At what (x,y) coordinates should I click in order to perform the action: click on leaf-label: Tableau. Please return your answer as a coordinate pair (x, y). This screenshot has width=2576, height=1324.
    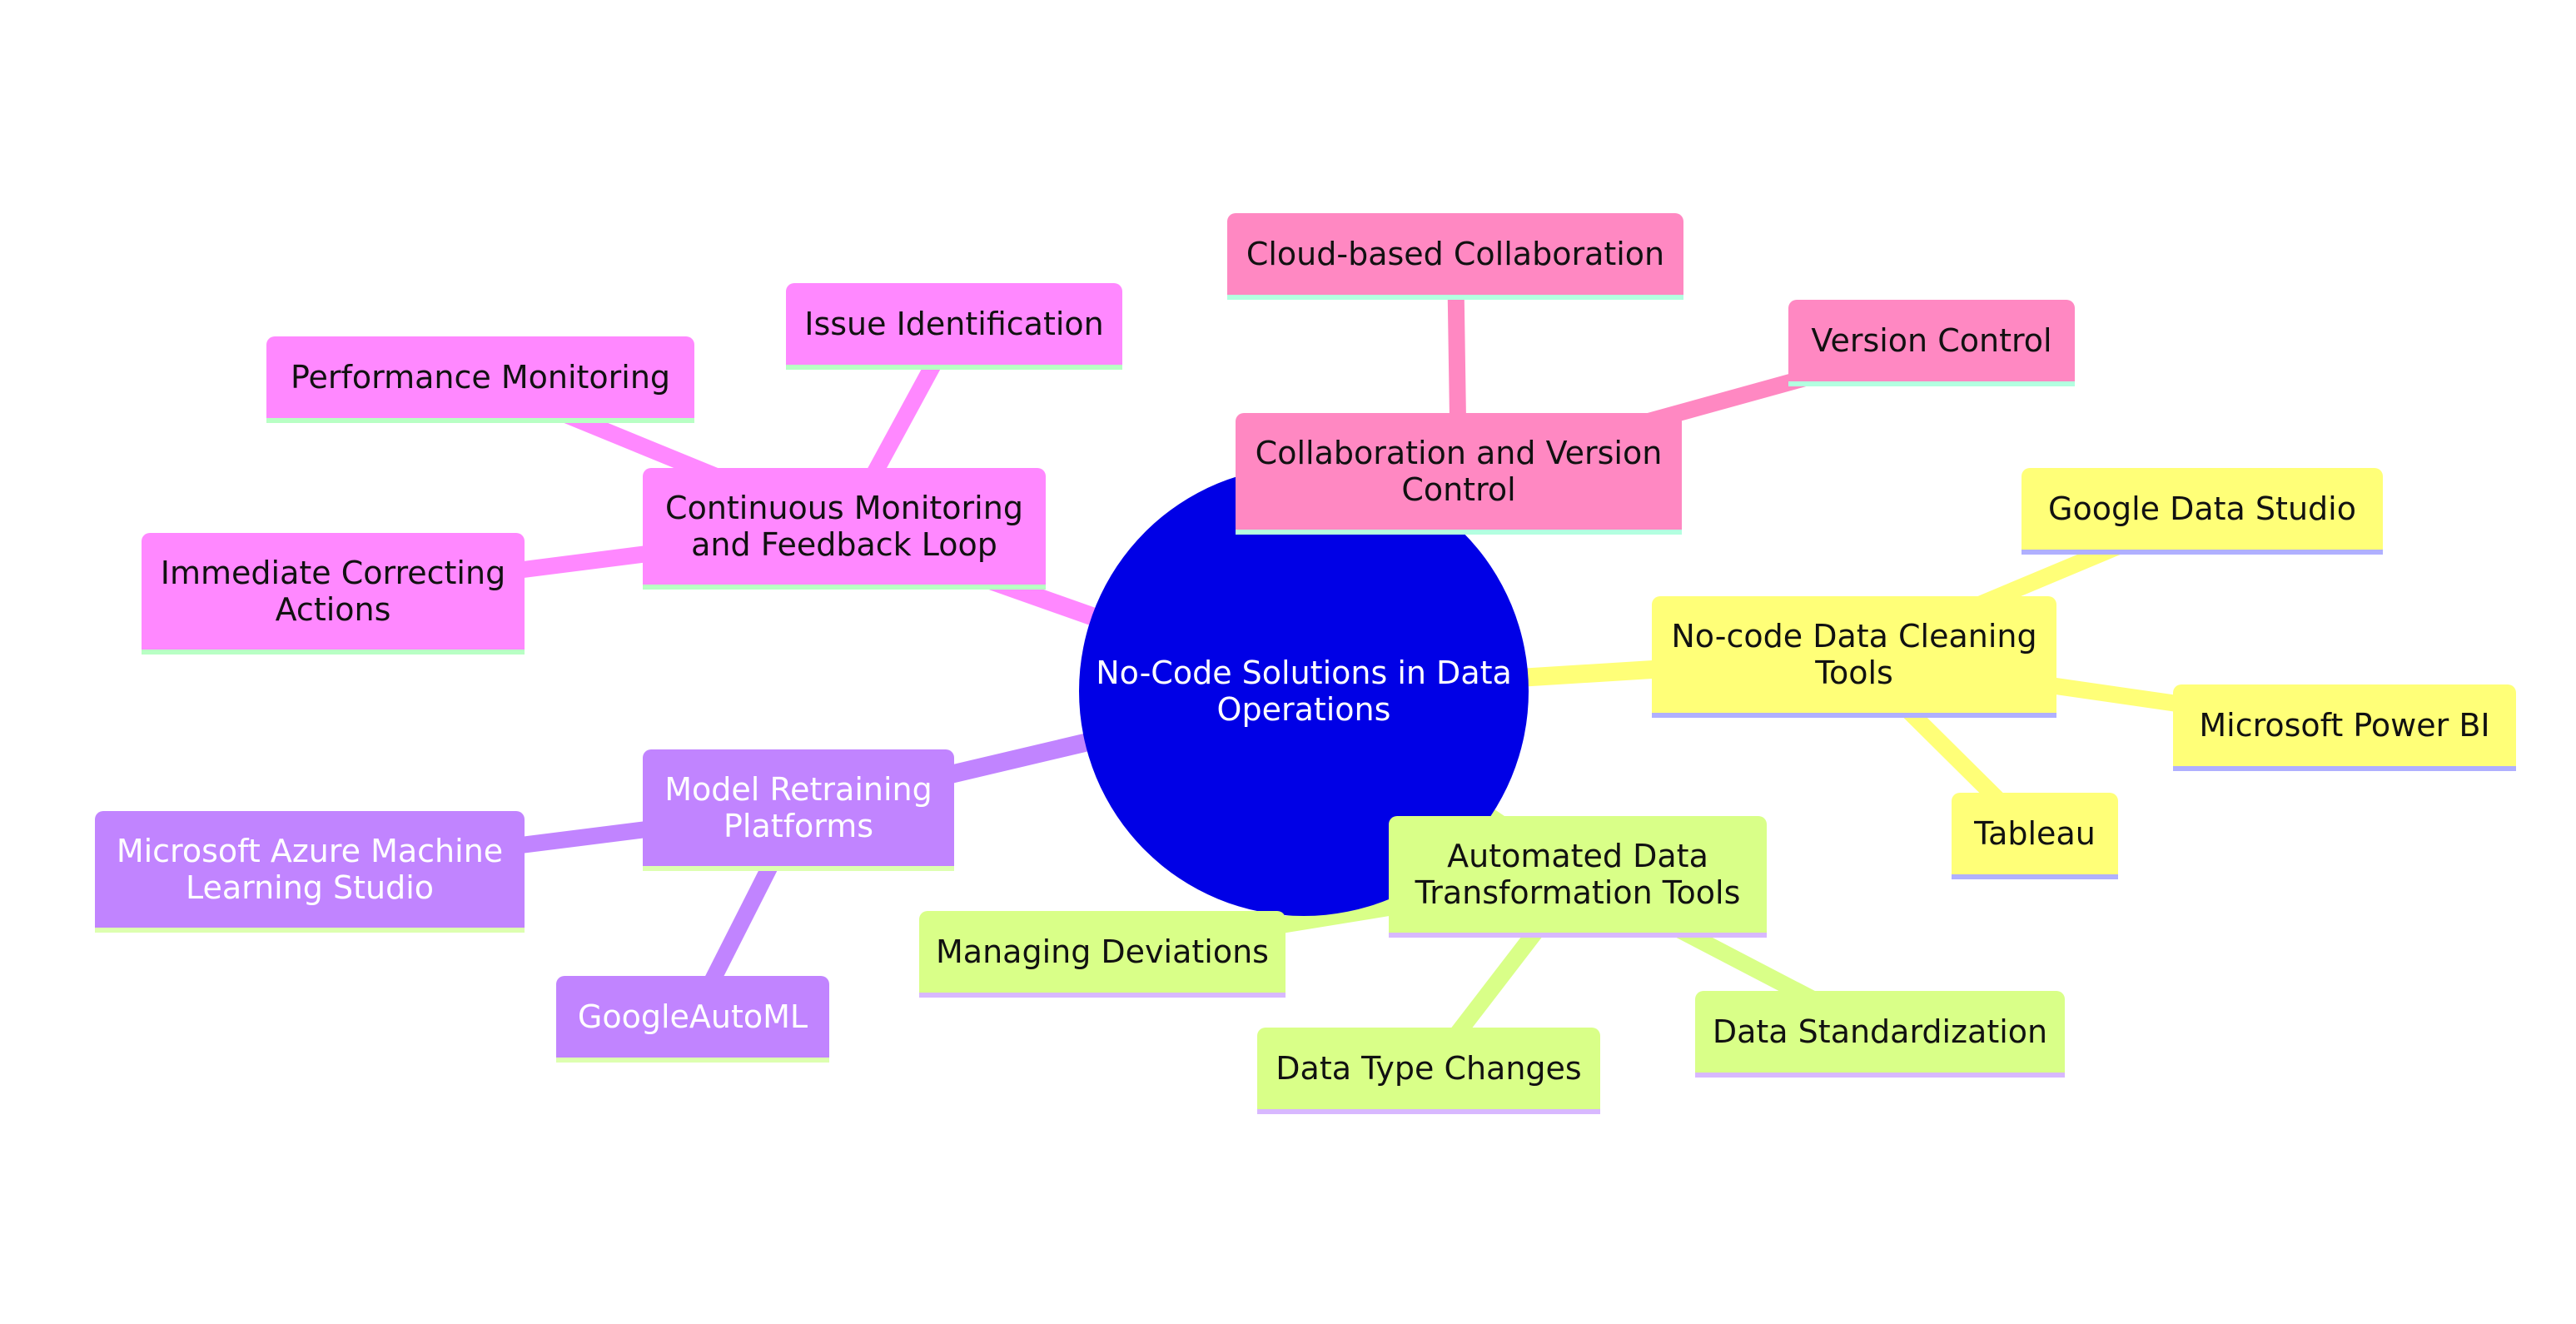
    Looking at the image, I should click on (2035, 833).